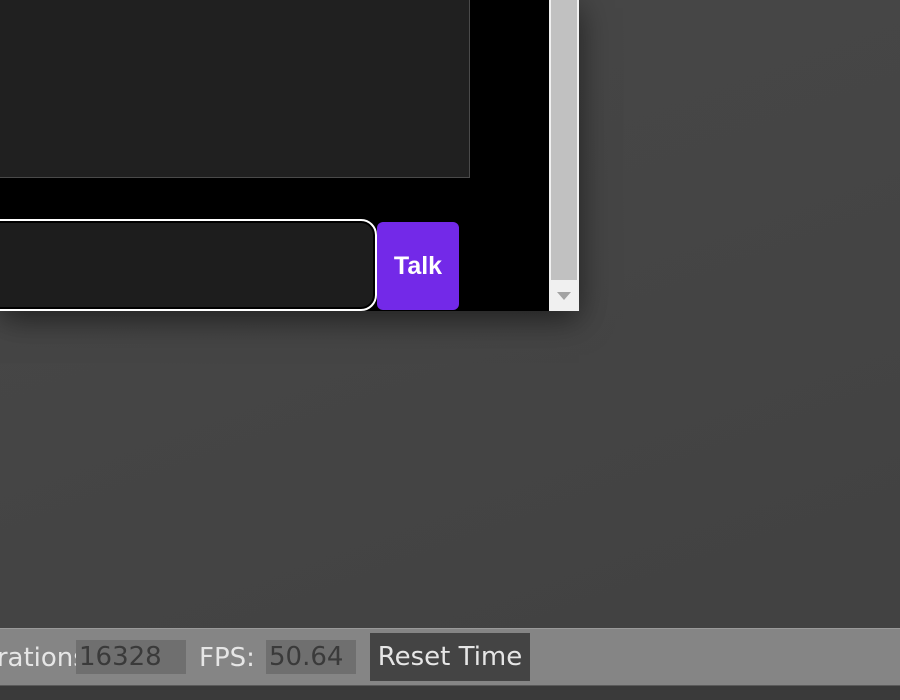 This screenshot has height=700, width=900. I want to click on scroll-thumb, so click(564, 140).